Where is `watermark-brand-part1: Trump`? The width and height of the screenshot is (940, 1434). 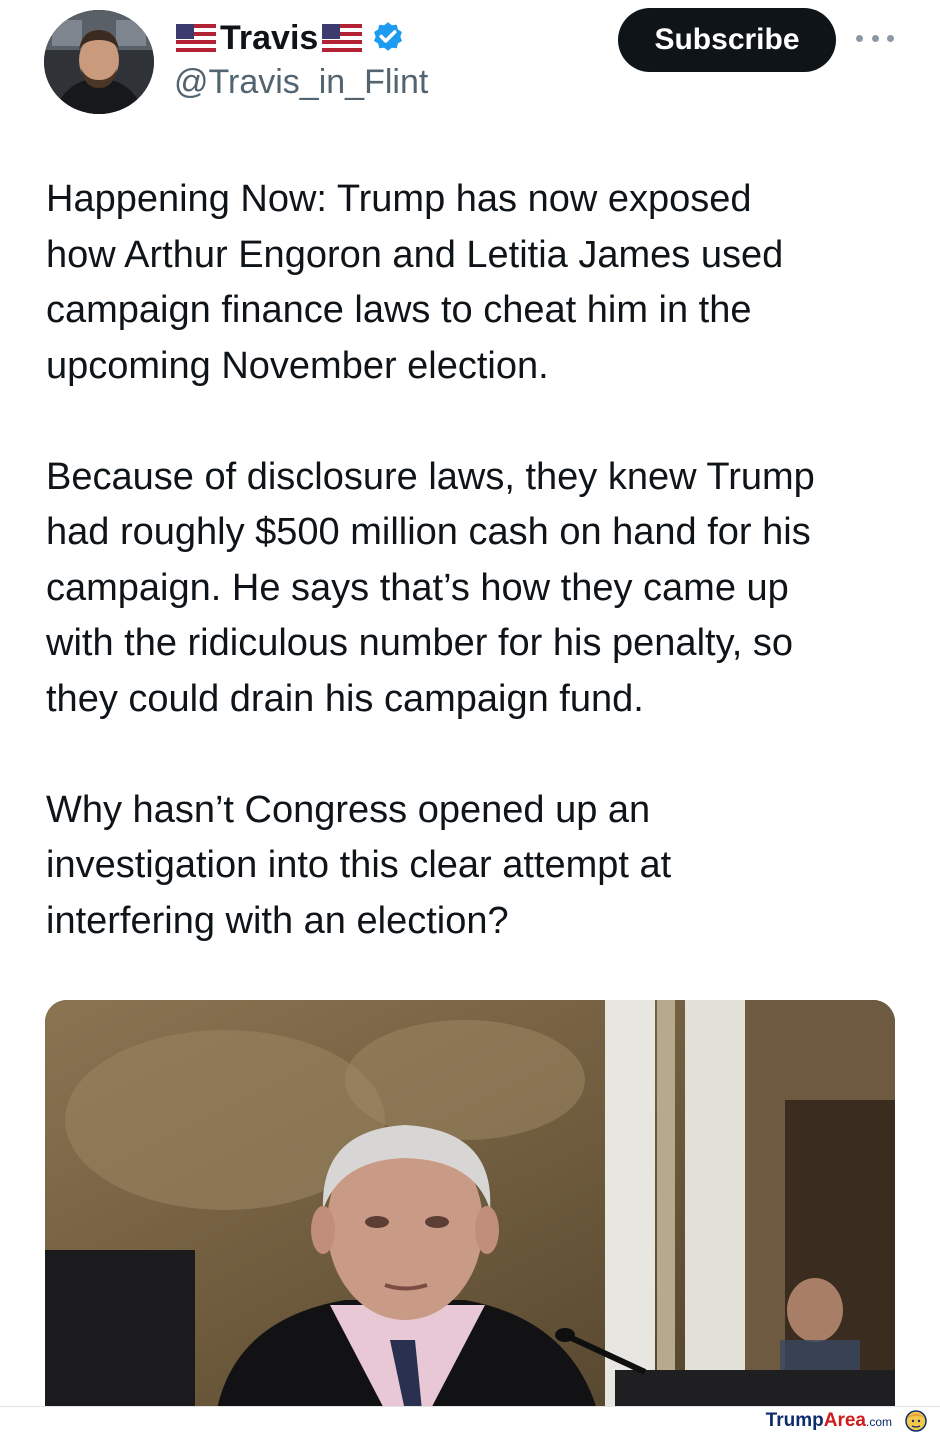
watermark-brand-part1: Trump is located at coordinates (794, 1420).